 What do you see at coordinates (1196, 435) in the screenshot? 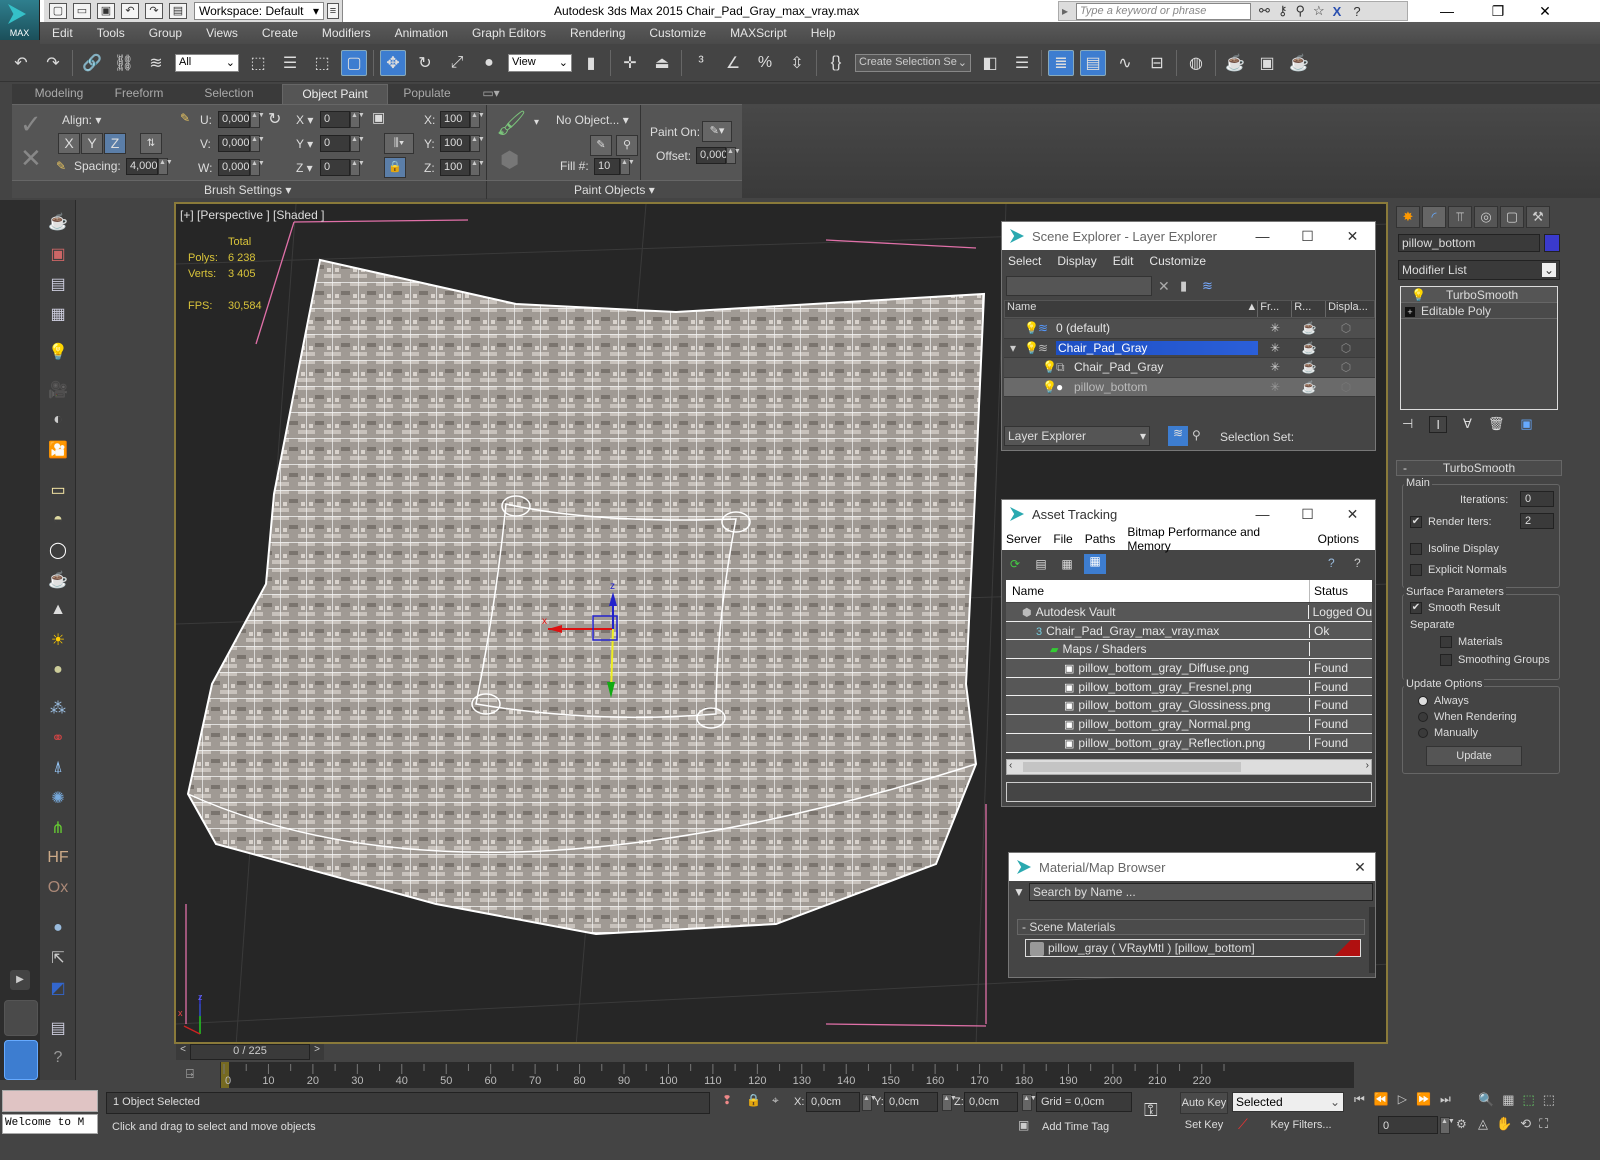
I see `hierarchy-mode-icon: ⚲` at bounding box center [1196, 435].